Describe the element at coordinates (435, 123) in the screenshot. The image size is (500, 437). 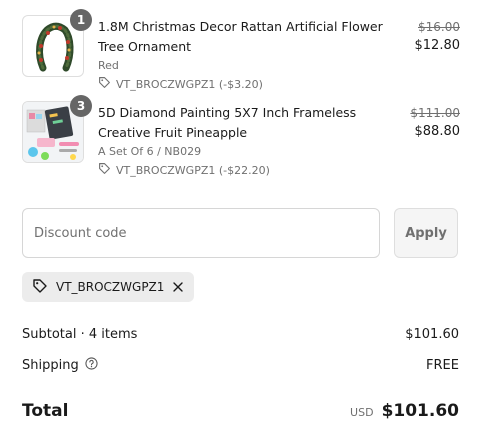
I see `item-prices: $111.00 $88.80` at that location.